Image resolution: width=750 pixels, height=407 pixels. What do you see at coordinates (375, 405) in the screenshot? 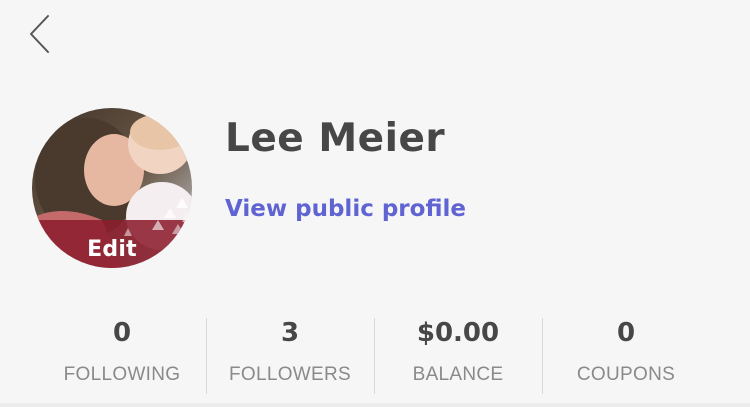
I see `bottom-divider` at bounding box center [375, 405].